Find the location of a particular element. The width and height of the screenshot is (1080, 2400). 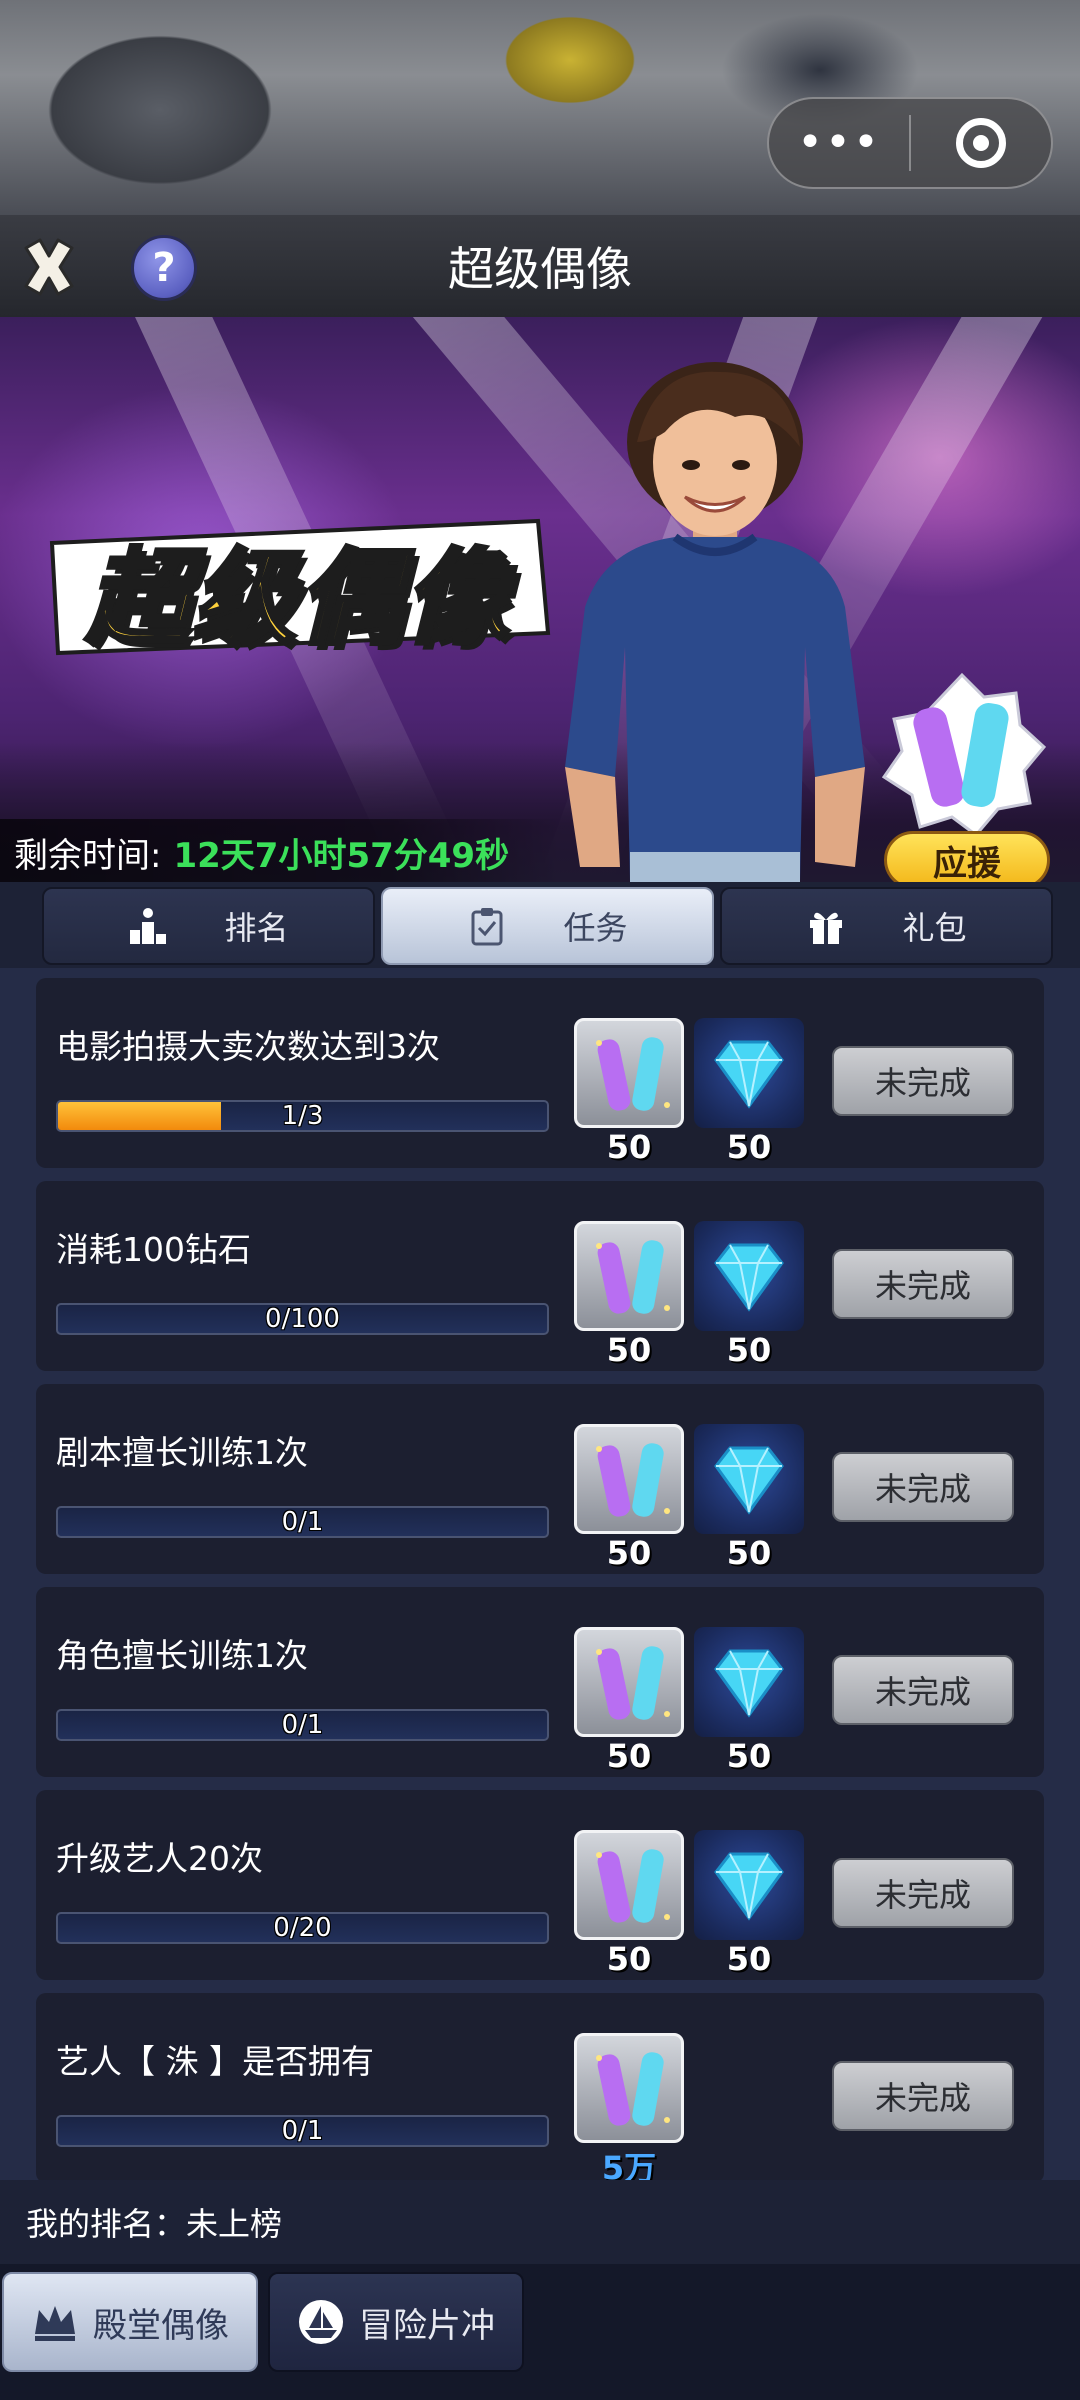

task-progress-bar: 1/3 is located at coordinates (302, 1116).